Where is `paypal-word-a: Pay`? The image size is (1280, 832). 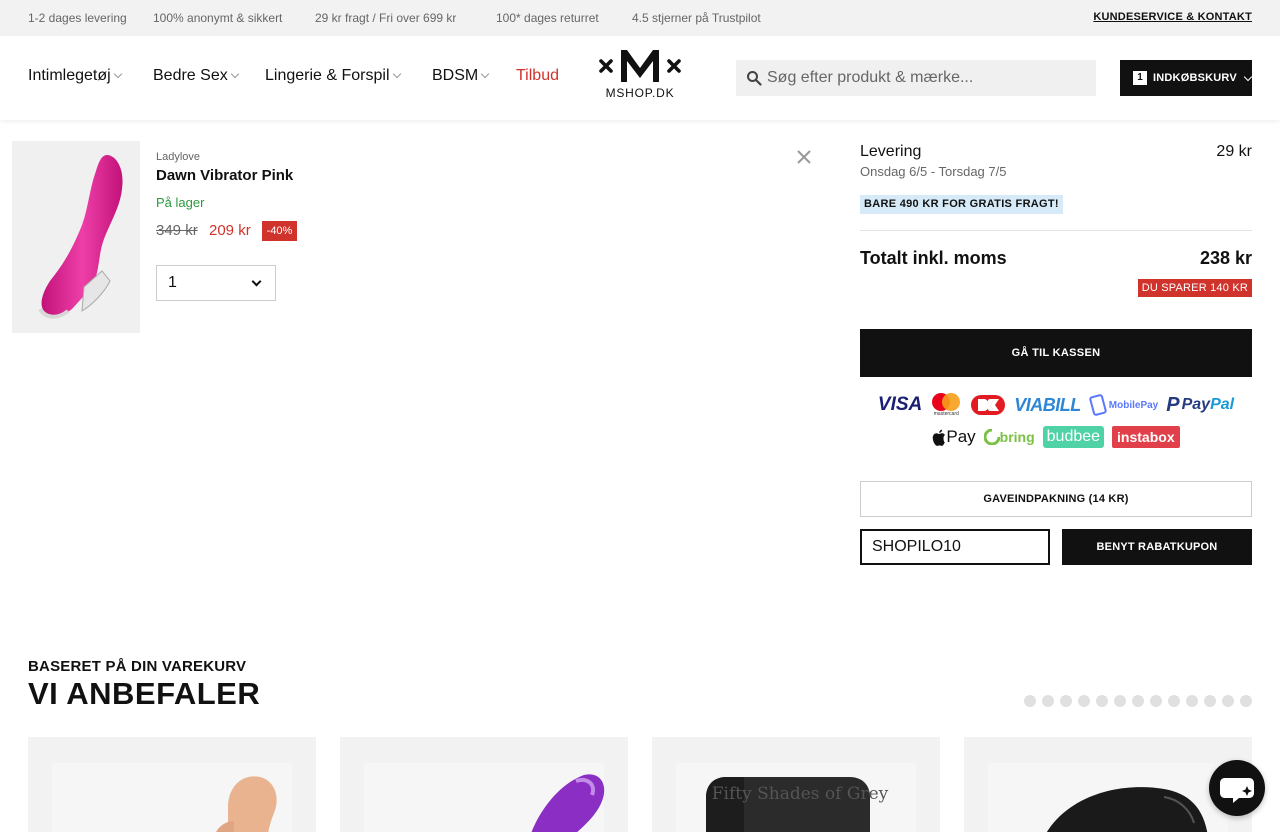
paypal-word-a: Pay is located at coordinates (1196, 404).